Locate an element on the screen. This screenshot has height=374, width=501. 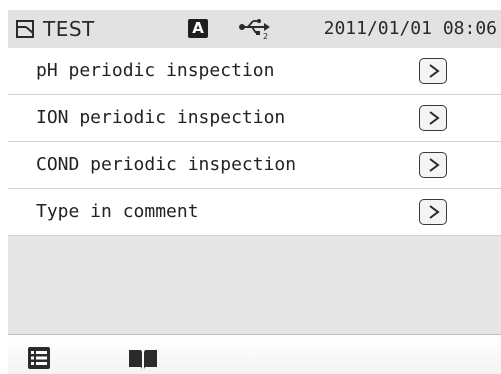
menu-item-label: ION periodic inspection is located at coordinates (161, 117).